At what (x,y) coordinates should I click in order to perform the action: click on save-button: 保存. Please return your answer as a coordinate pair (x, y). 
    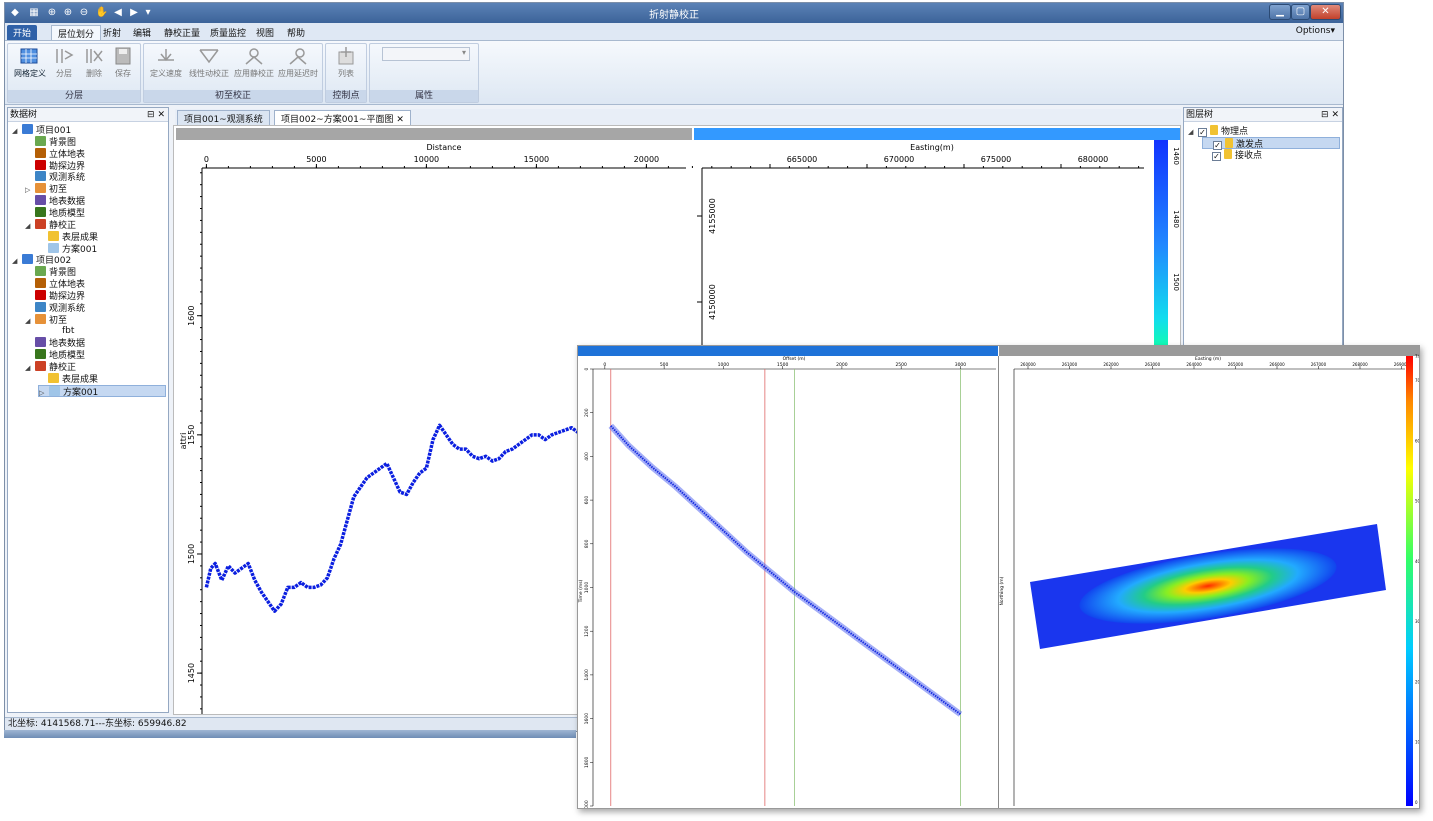
    Looking at the image, I should click on (123, 63).